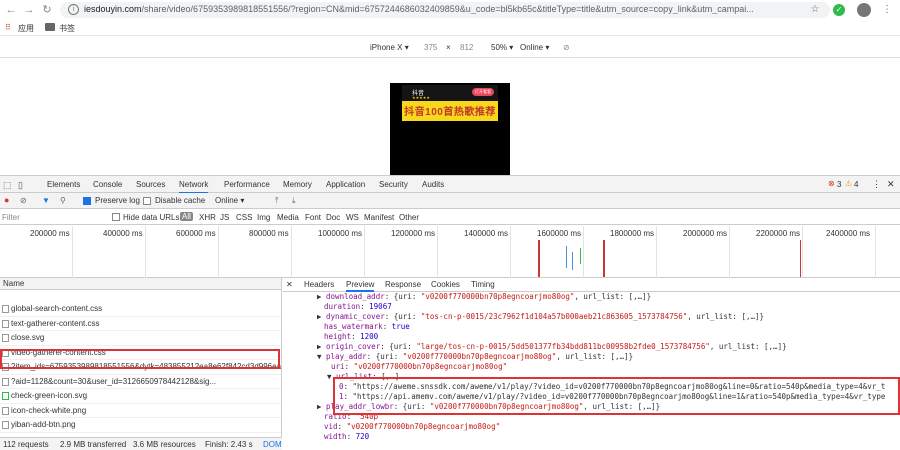 The height and width of the screenshot is (450, 900). Describe the element at coordinates (483, 284) in the screenshot. I see `tab-timing: Timing` at that location.